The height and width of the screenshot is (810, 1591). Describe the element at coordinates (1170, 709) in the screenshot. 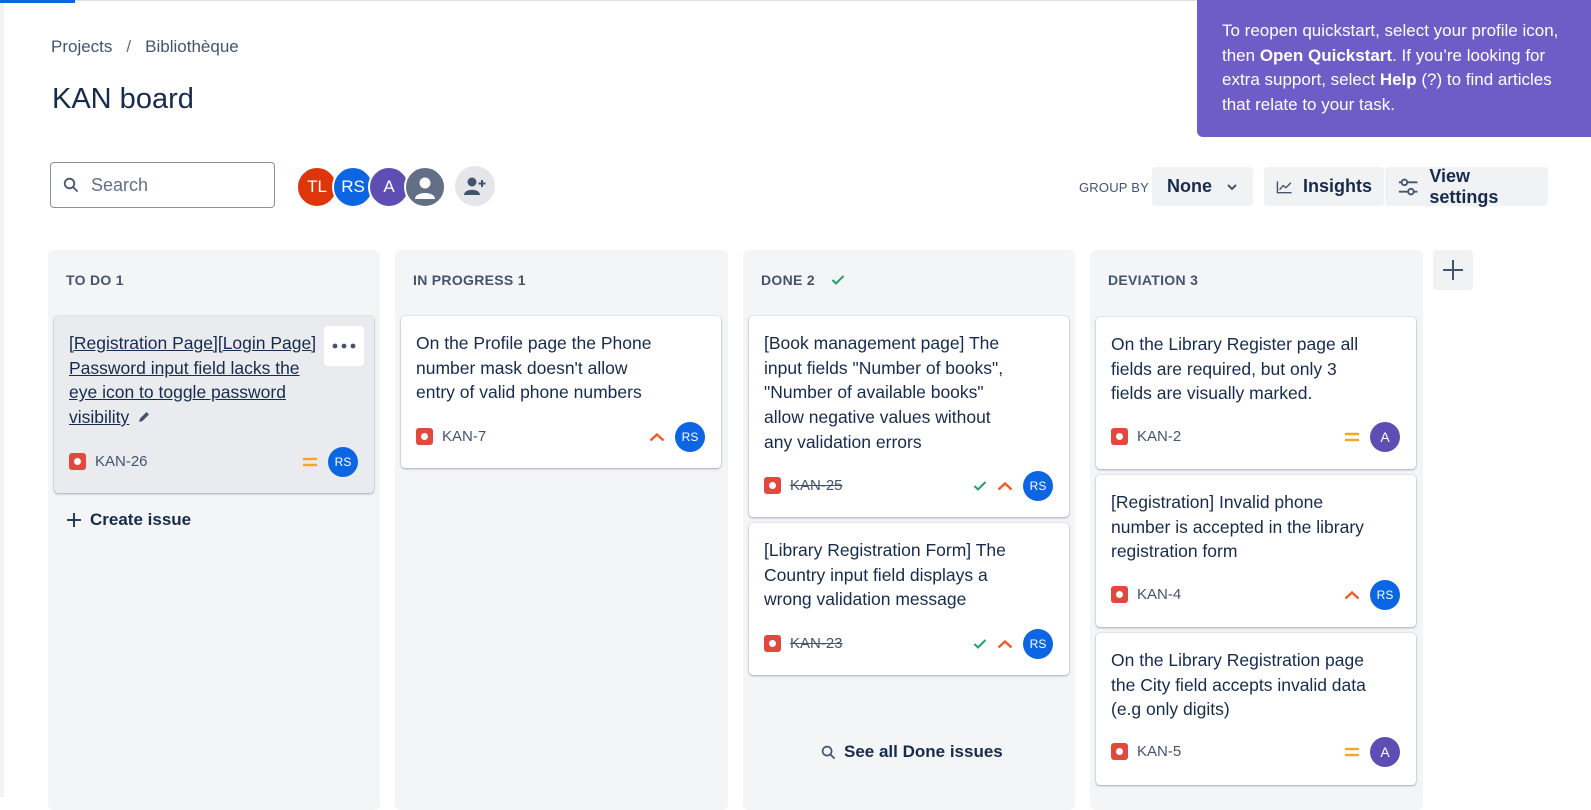

I see `summary-line: (e.g only digits)` at that location.